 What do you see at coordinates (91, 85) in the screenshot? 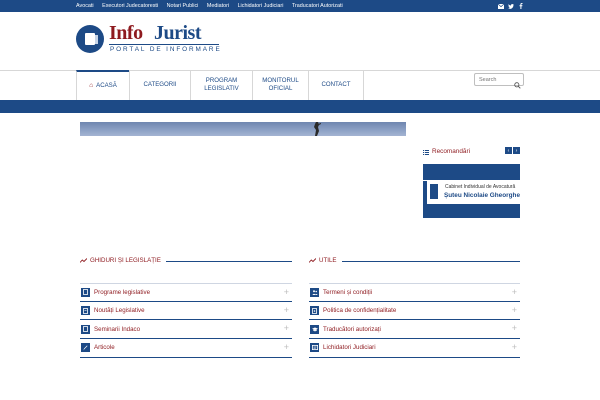
I see `home-icon: ⌂` at bounding box center [91, 85].